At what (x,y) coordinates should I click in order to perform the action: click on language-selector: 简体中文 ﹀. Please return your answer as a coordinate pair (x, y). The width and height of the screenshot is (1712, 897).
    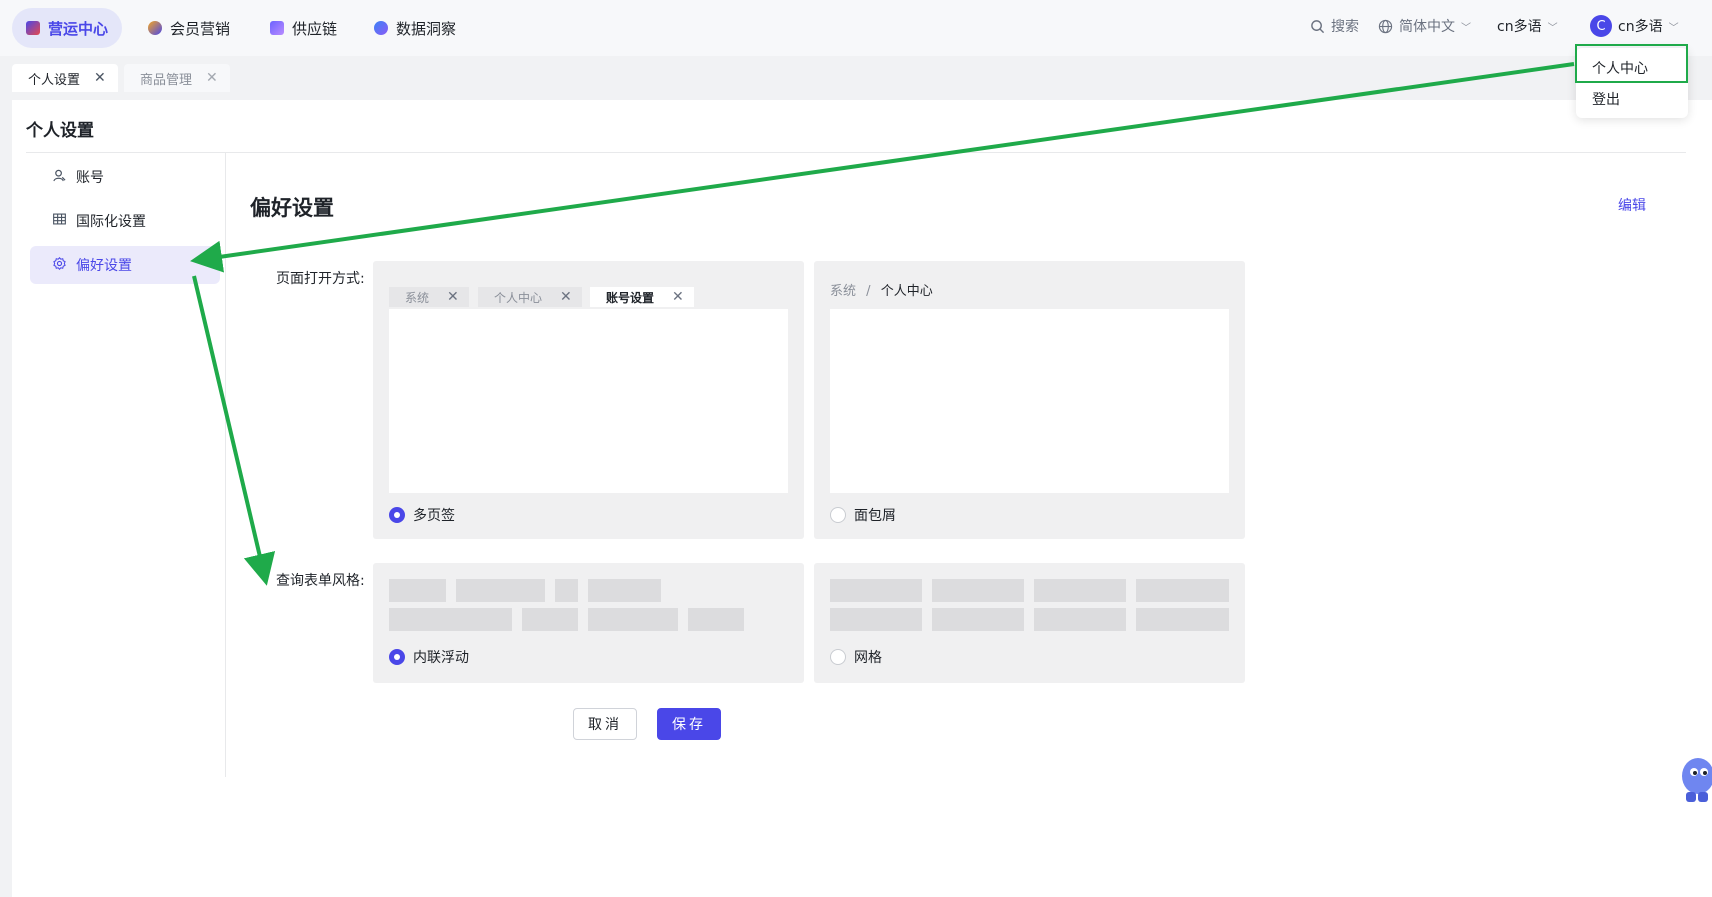
    Looking at the image, I should click on (1424, 26).